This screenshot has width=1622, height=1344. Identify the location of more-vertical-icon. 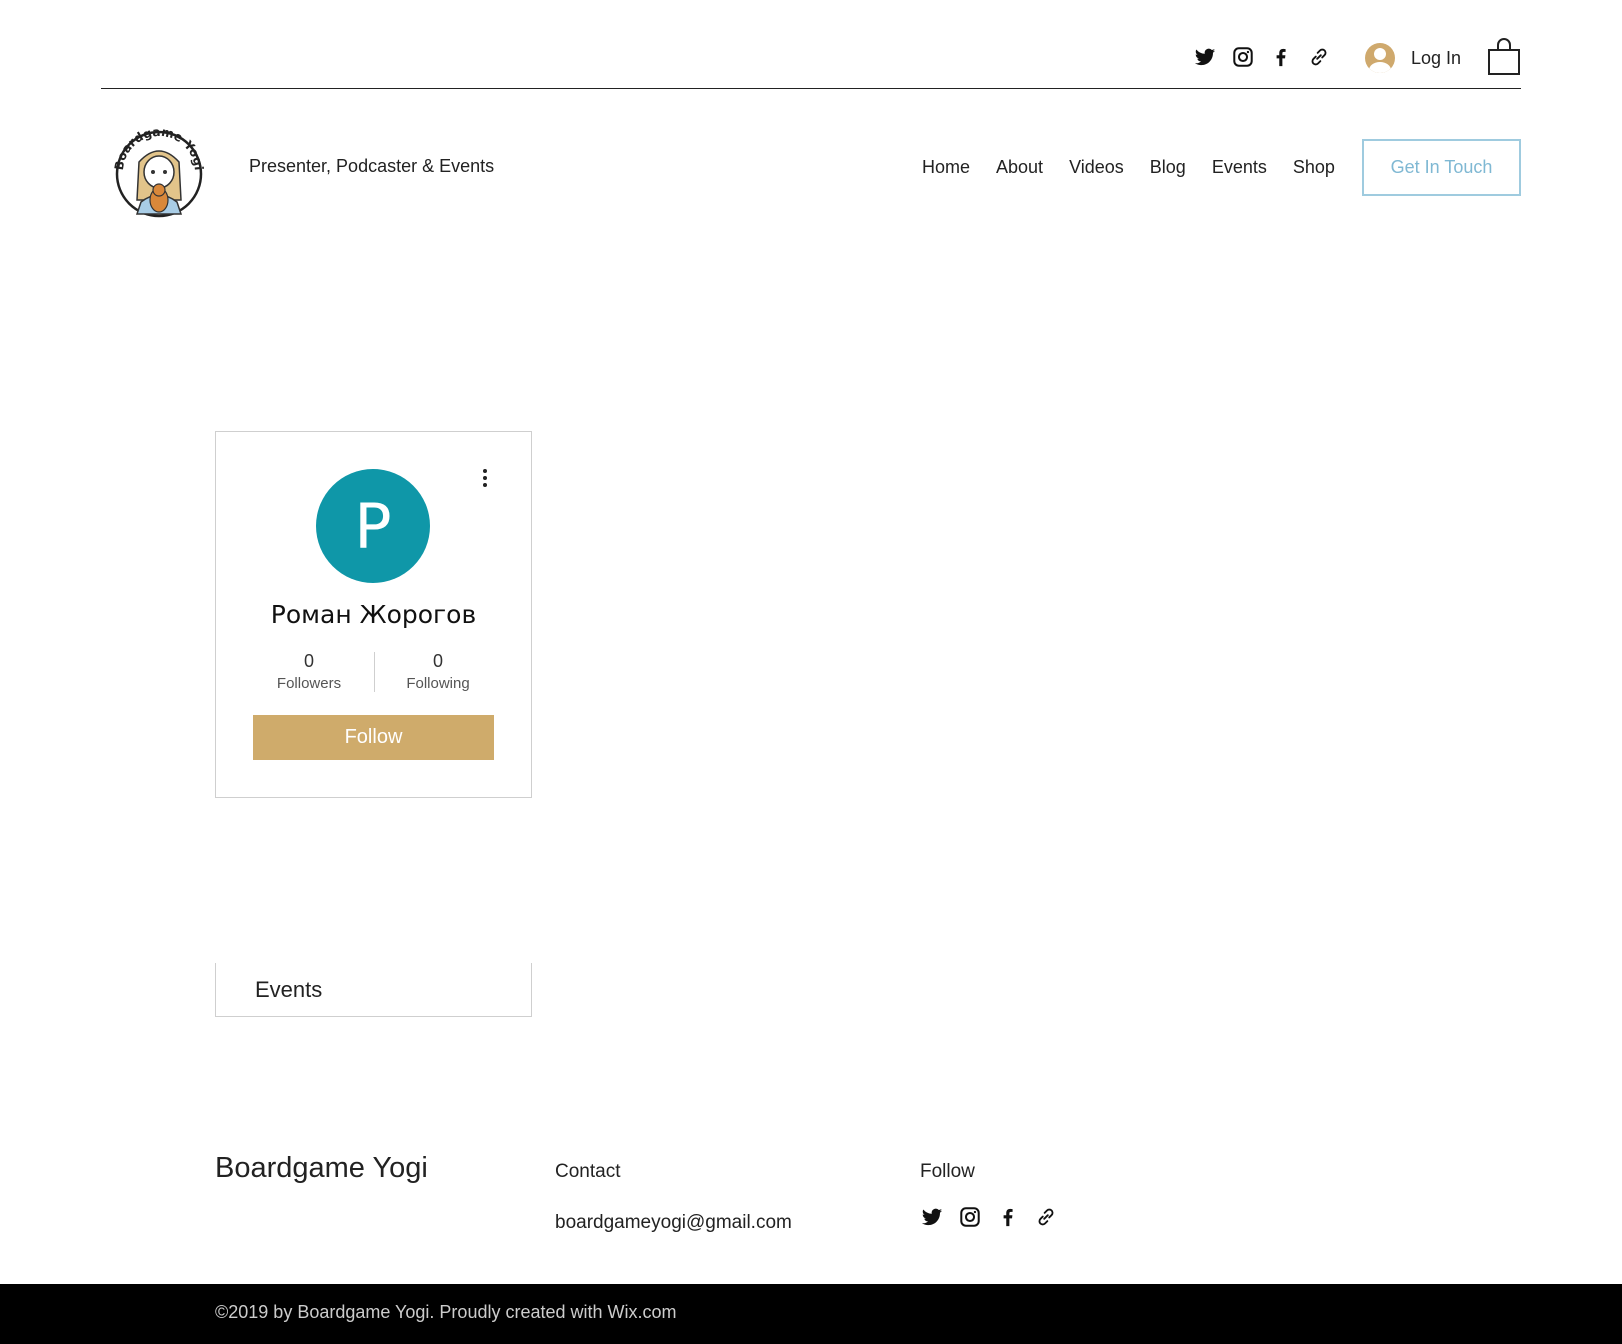
(485, 480).